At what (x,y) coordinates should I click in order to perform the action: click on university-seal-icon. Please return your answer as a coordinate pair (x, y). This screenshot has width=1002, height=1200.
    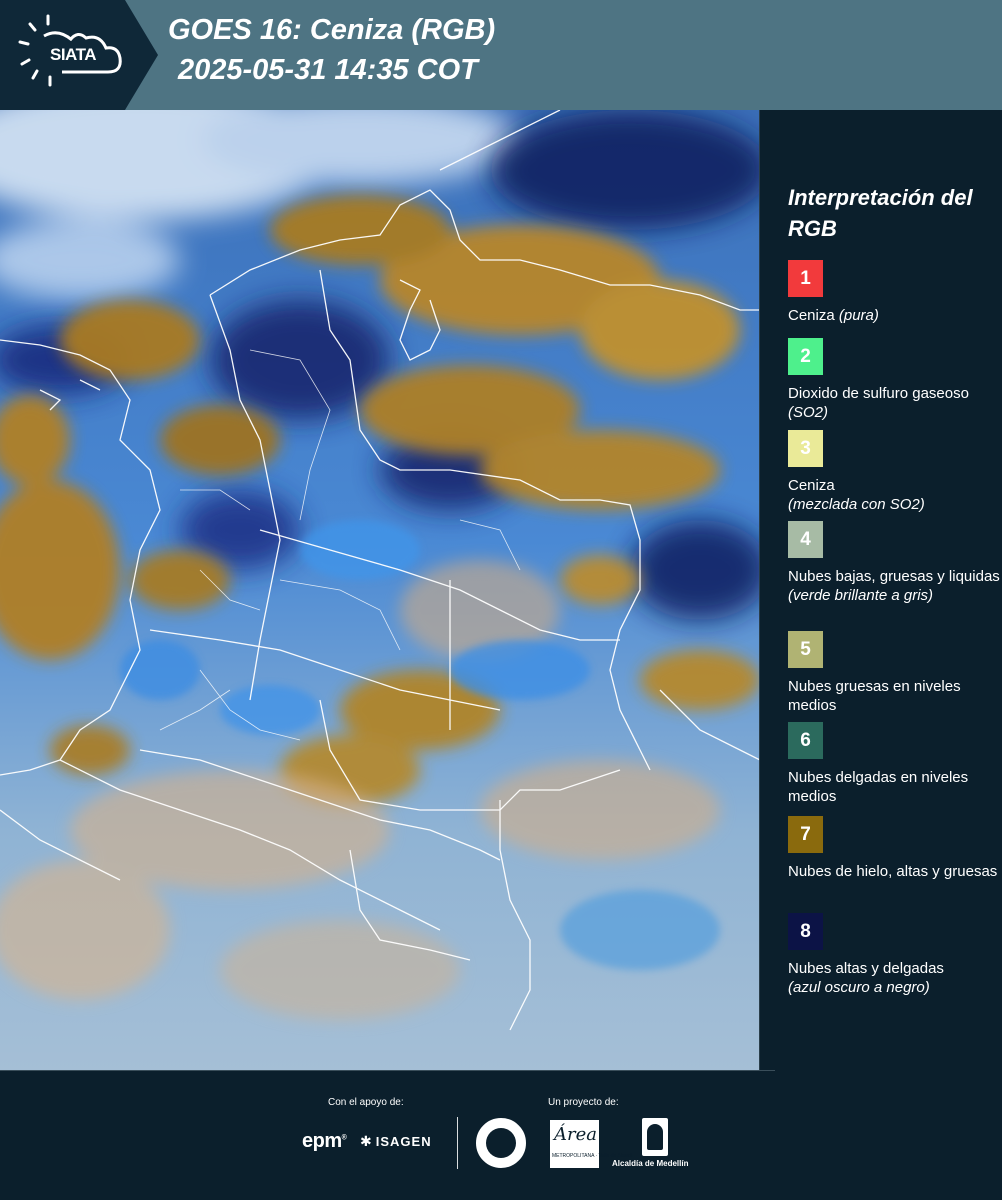
    Looking at the image, I should click on (501, 1143).